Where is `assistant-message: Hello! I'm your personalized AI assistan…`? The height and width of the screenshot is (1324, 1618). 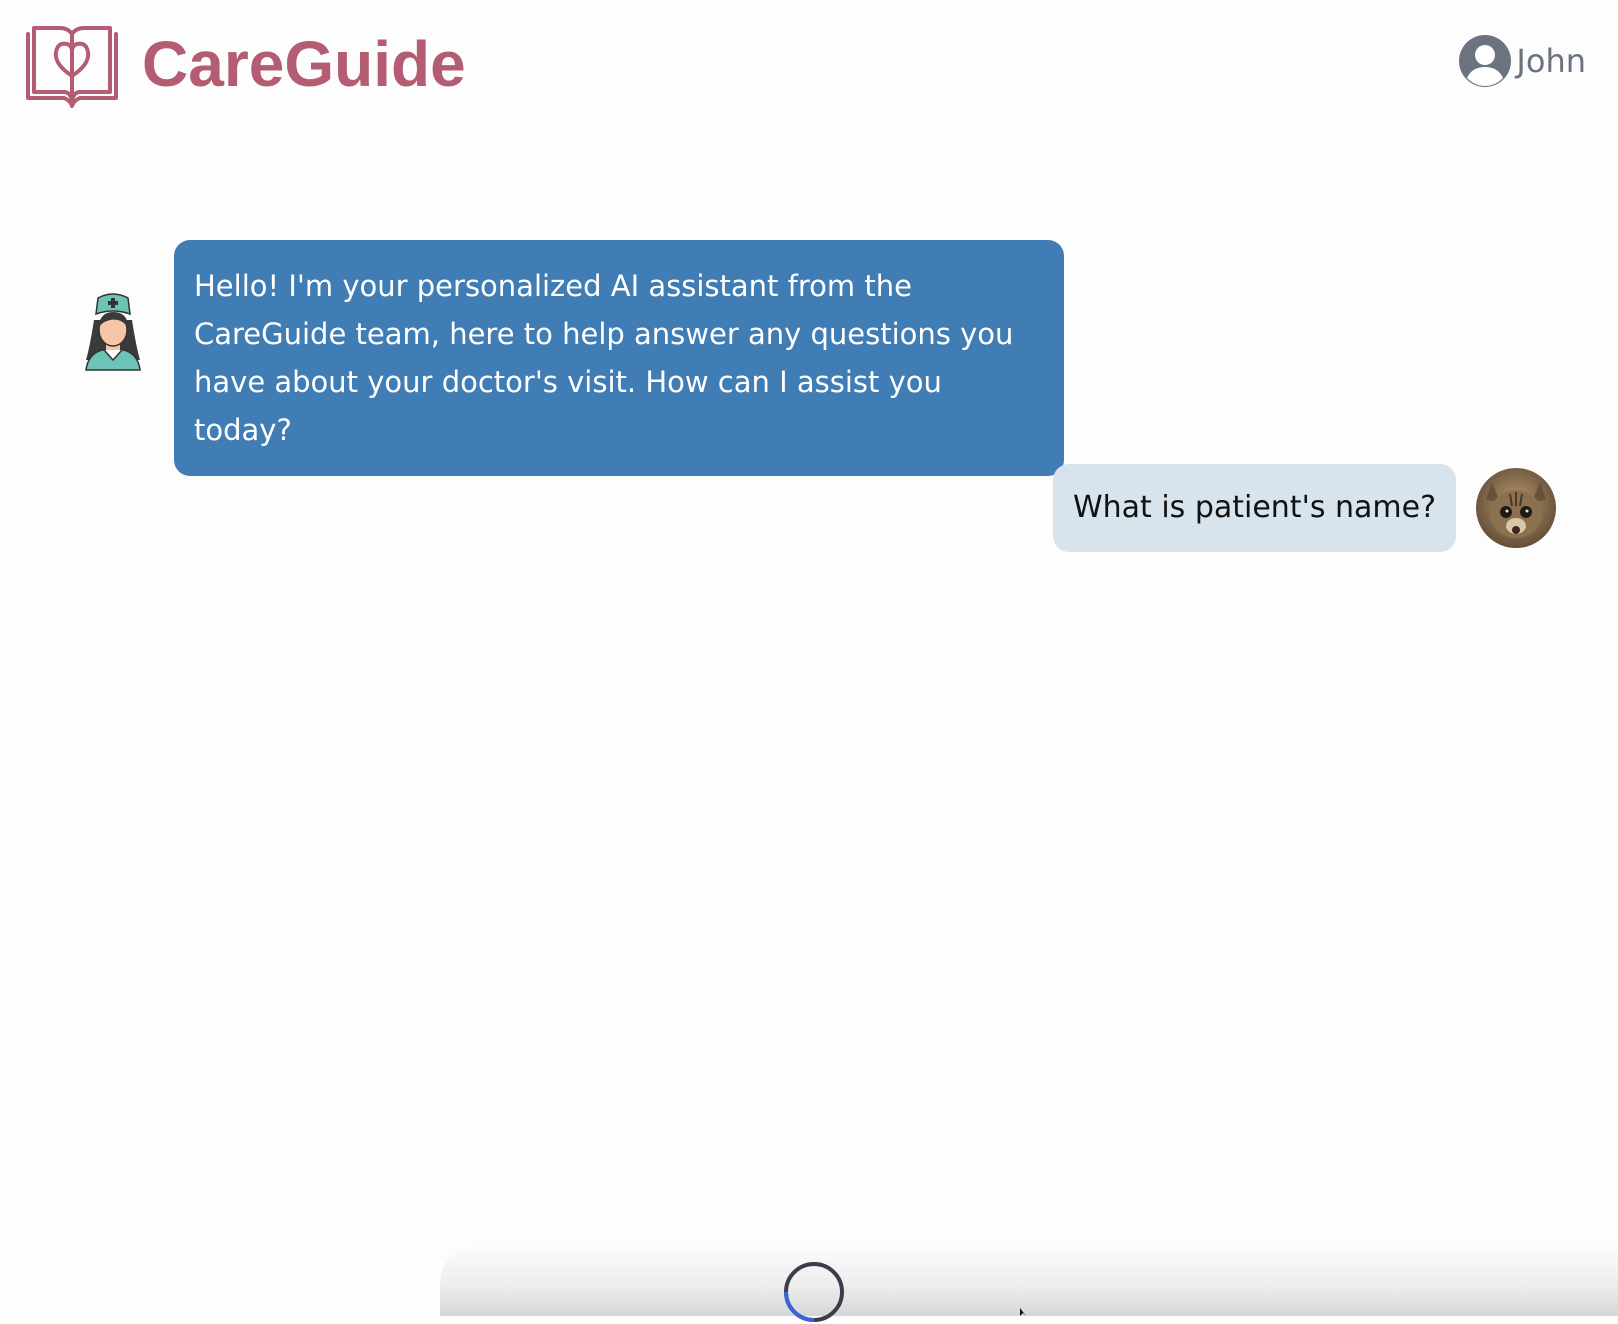
assistant-message: Hello! I'm your personalized AI assistan… is located at coordinates (619, 358).